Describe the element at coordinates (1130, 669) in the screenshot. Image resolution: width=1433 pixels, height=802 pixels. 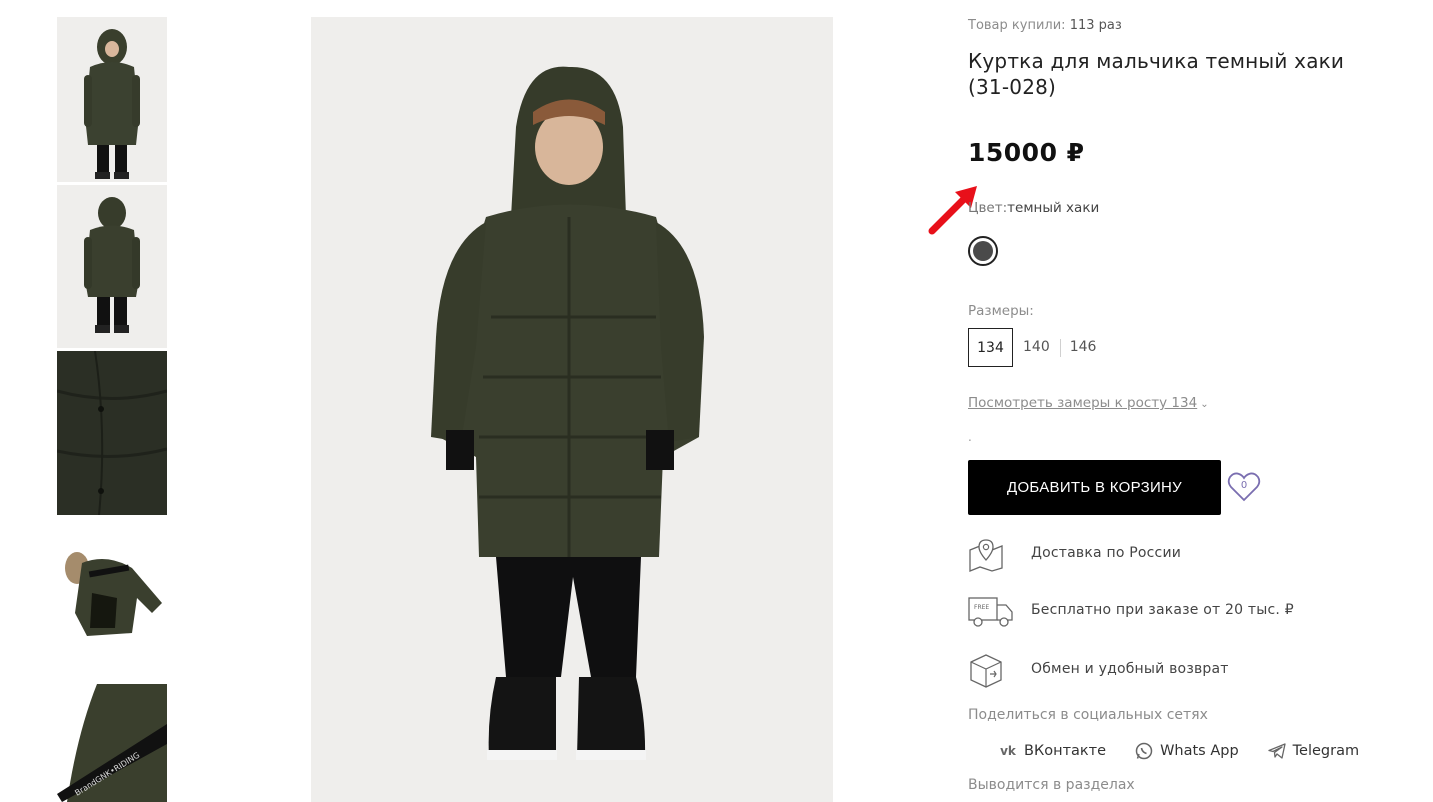
I see `feature-returns-text: Обмен и удобный возврат` at that location.